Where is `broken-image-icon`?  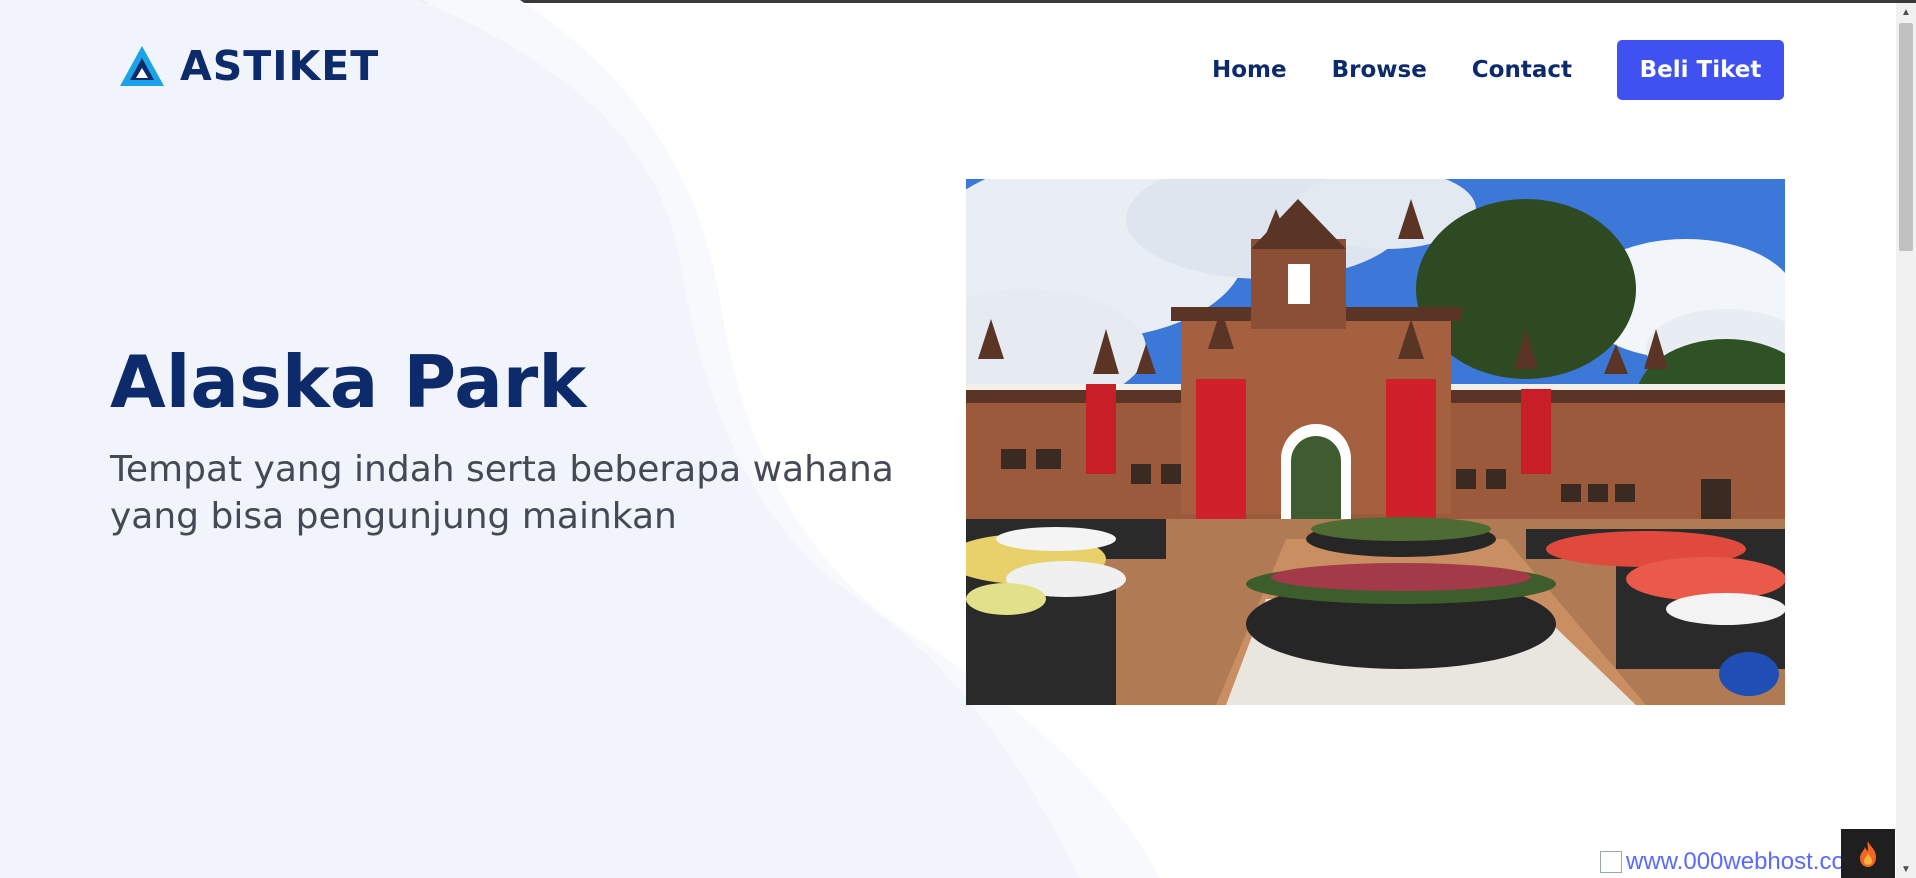
broken-image-icon is located at coordinates (1611, 862).